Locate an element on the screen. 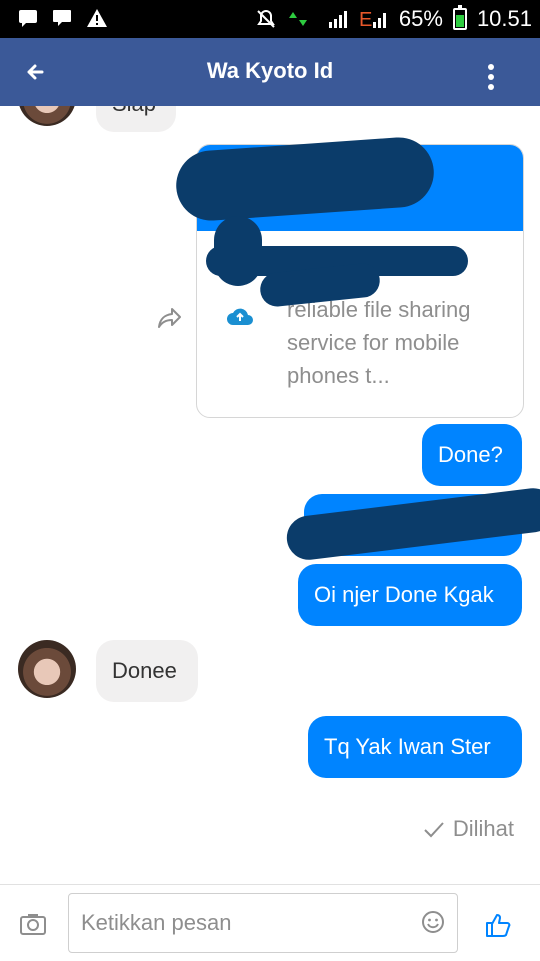 Image resolution: width=540 pixels, height=961 pixels. seen-indicator: Dilihat is located at coordinates (468, 829).